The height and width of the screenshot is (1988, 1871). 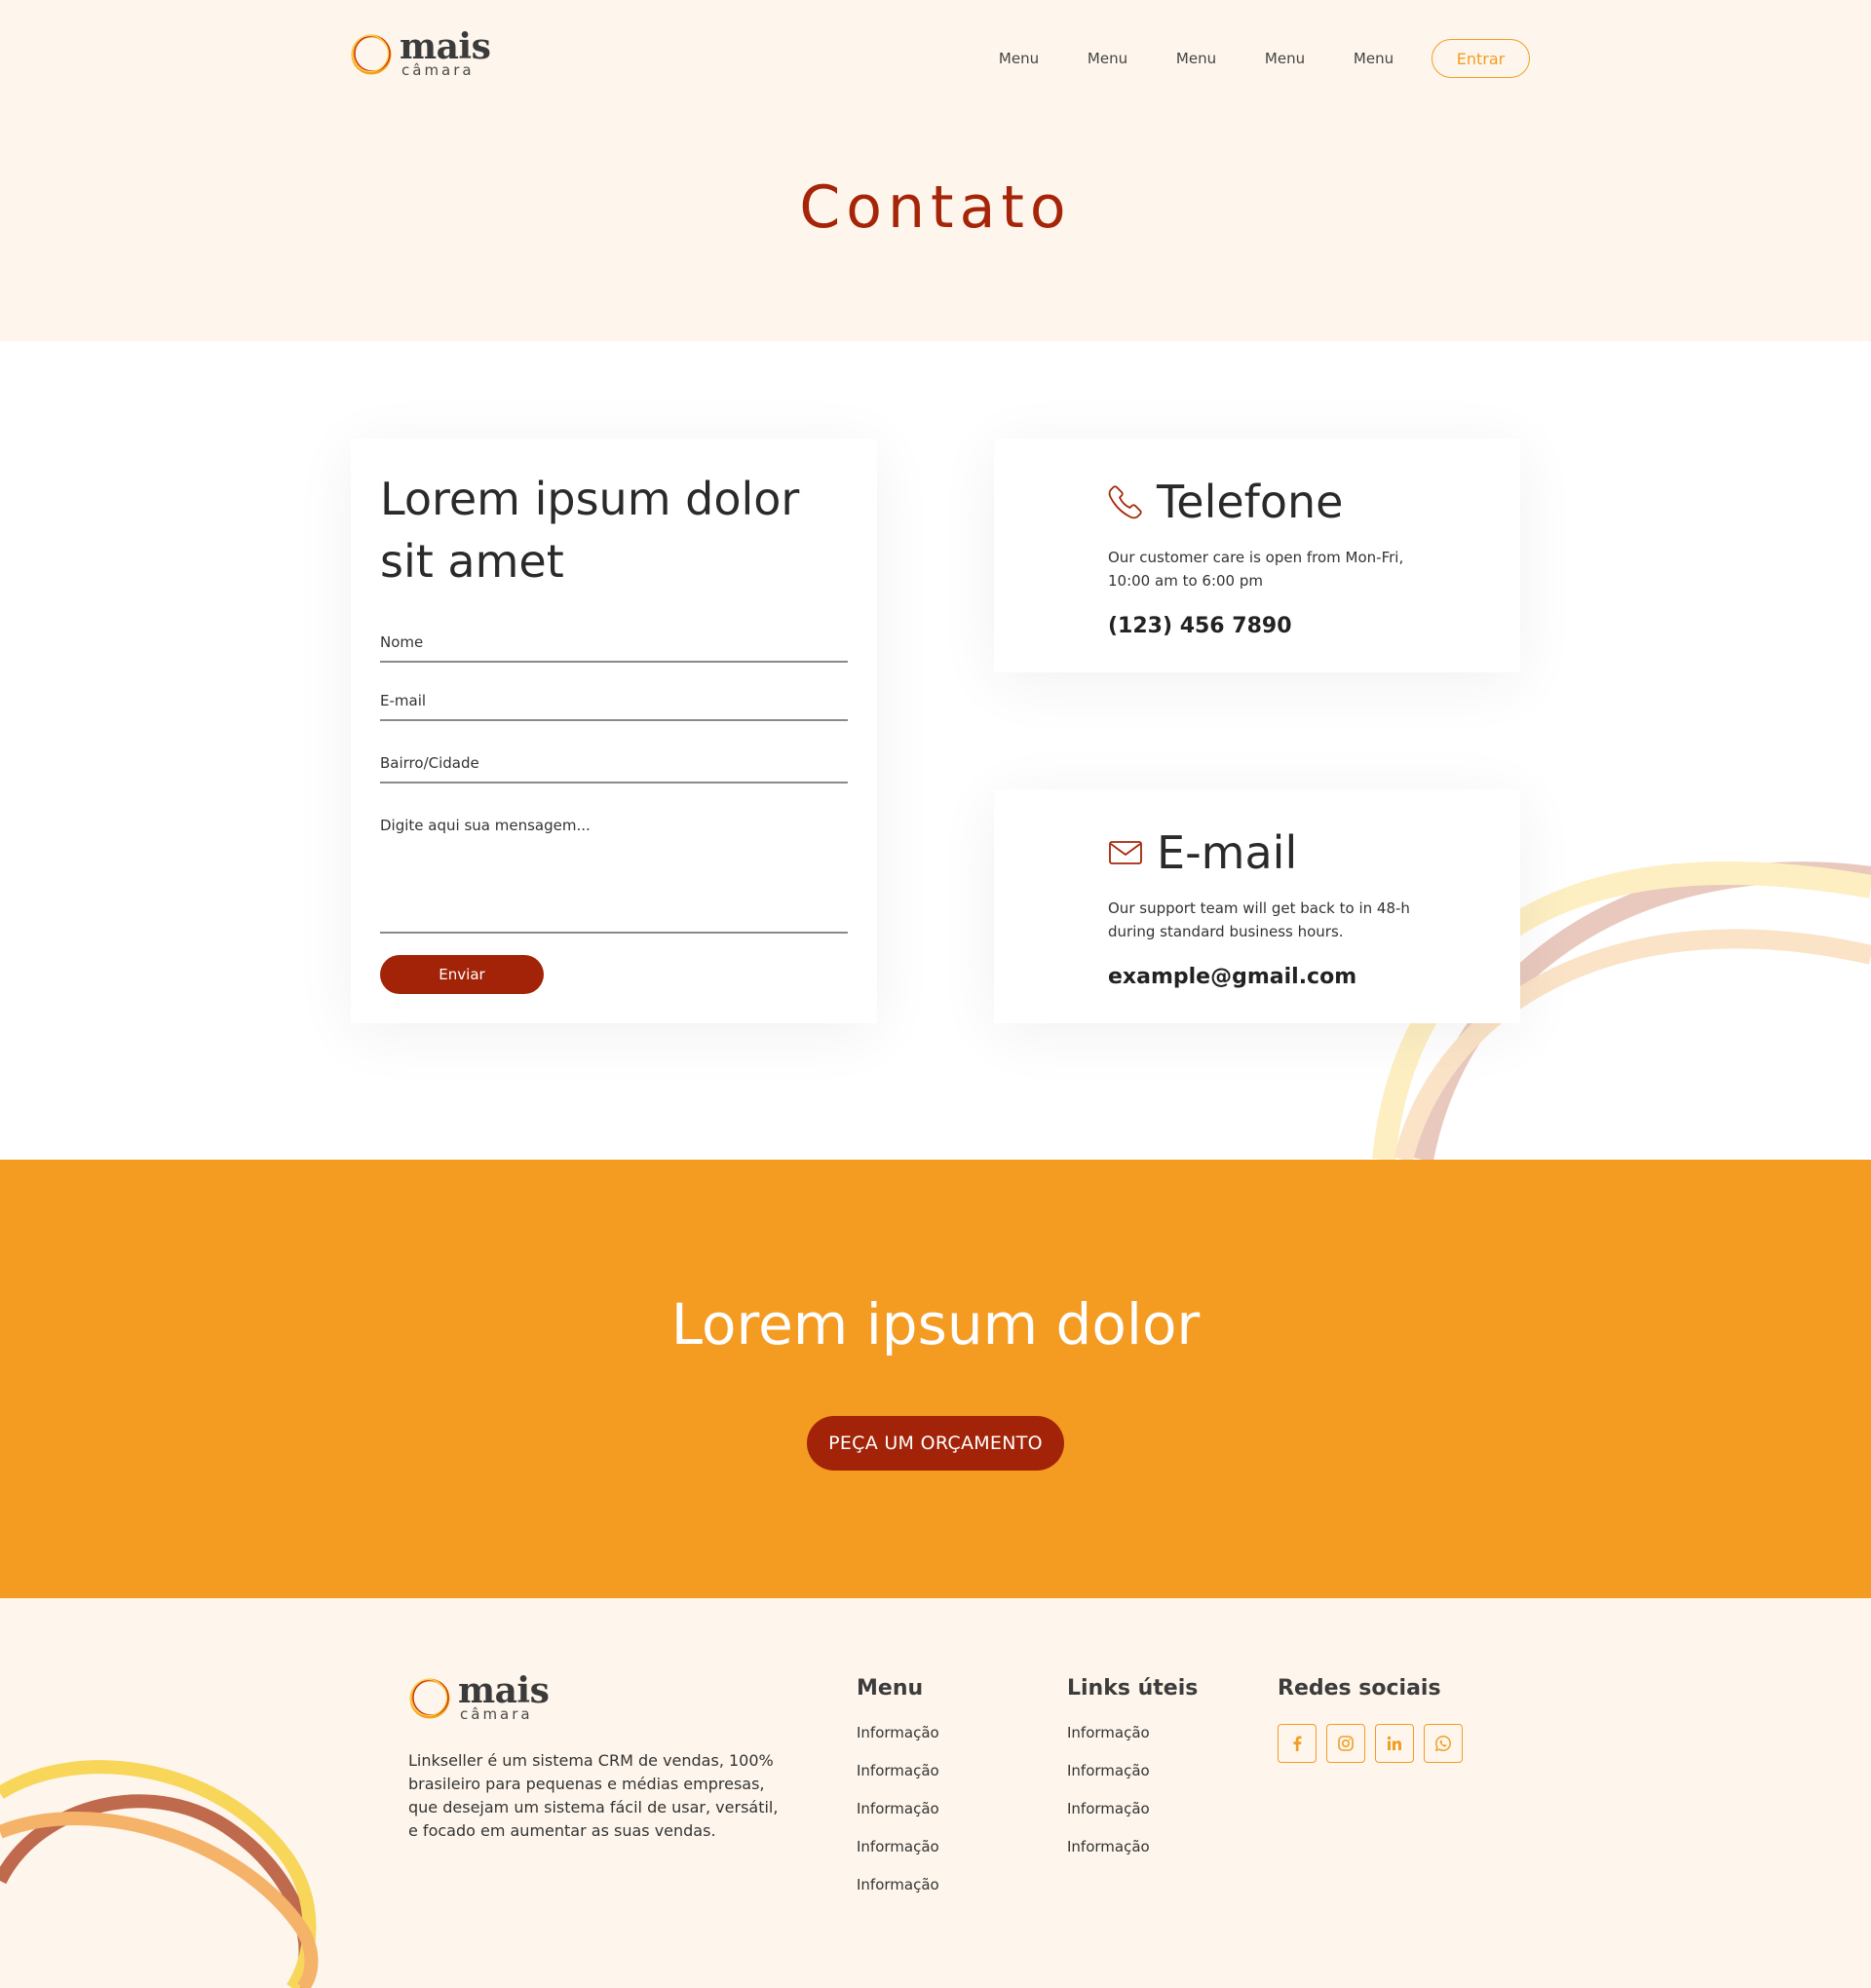 What do you see at coordinates (1200, 626) in the screenshot?
I see `phone-number: (123) 456 7890` at bounding box center [1200, 626].